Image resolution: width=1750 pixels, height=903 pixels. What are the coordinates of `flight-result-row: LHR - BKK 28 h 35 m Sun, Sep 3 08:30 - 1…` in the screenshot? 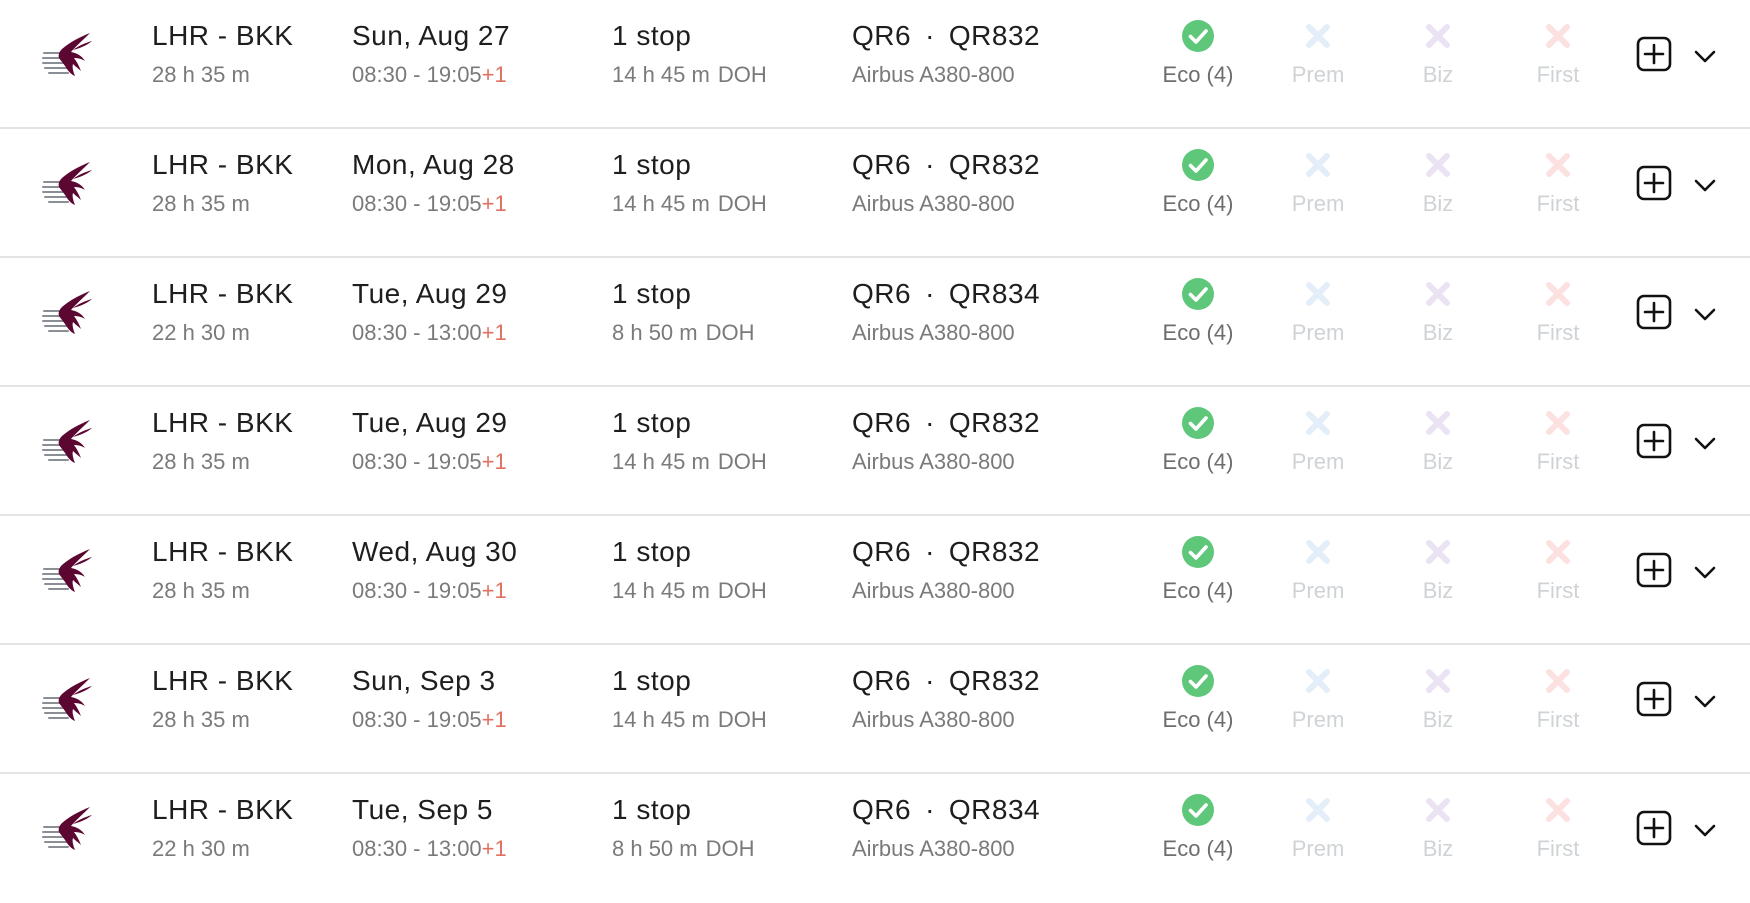 It's located at (875, 709).